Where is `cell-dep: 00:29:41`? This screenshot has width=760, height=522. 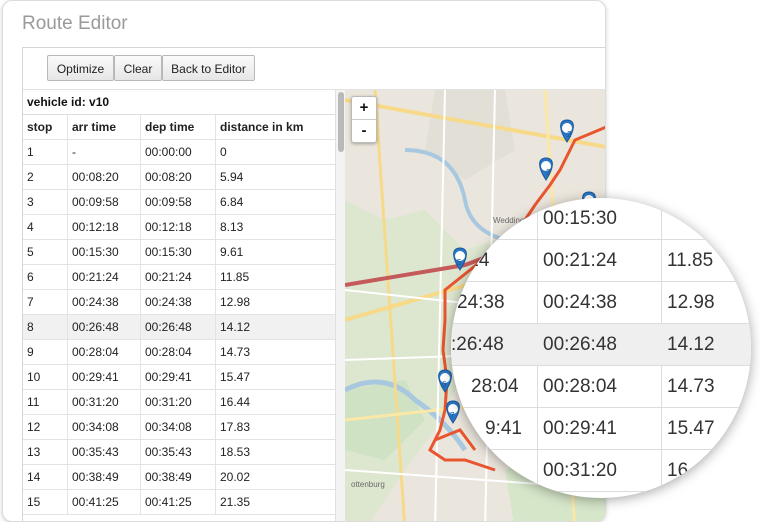 cell-dep: 00:29:41 is located at coordinates (178, 377).